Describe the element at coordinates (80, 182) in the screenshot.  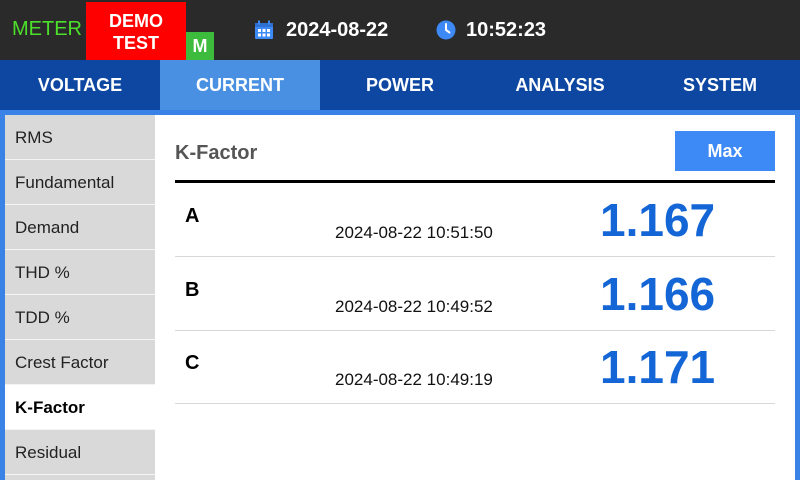
I see `sidebar-item-fundamental: Fundamental` at that location.